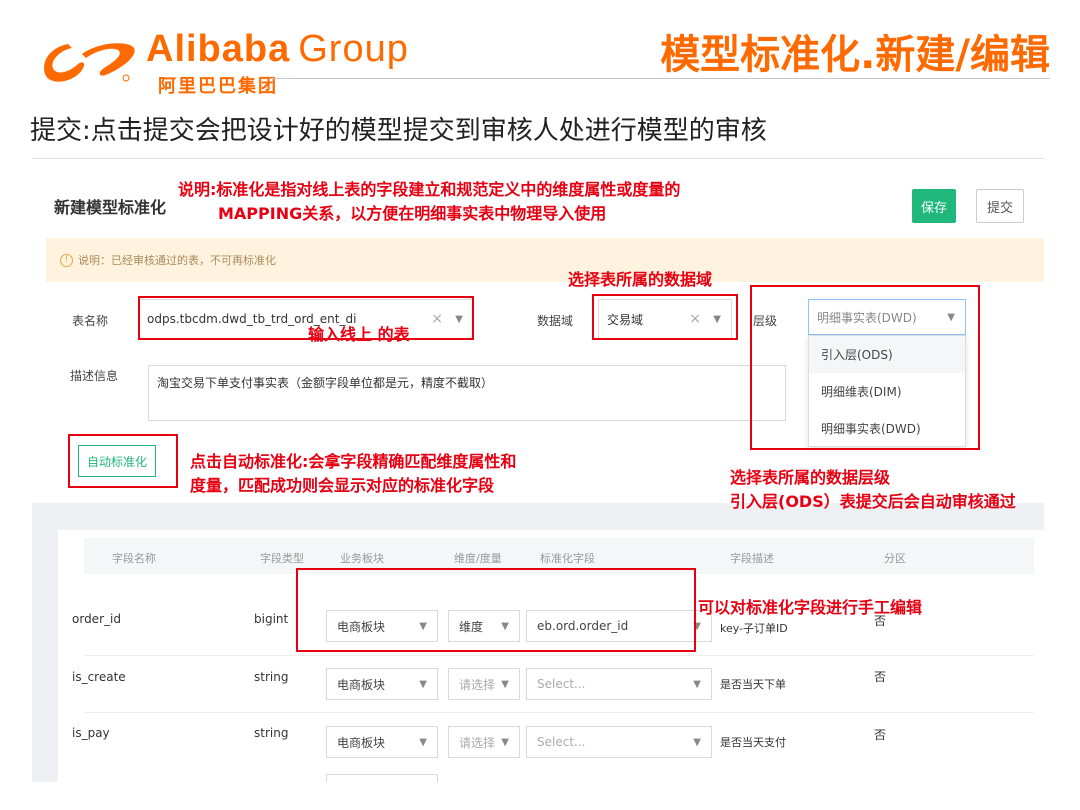  What do you see at coordinates (753, 742) in the screenshot?
I see `field-description: 是否当天支付` at bounding box center [753, 742].